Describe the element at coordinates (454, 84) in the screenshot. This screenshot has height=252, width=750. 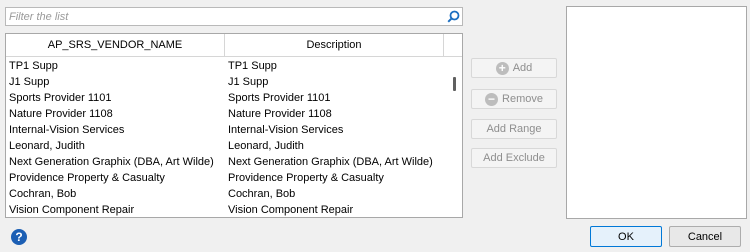
I see `vertical-scrollbar-thumb` at that location.